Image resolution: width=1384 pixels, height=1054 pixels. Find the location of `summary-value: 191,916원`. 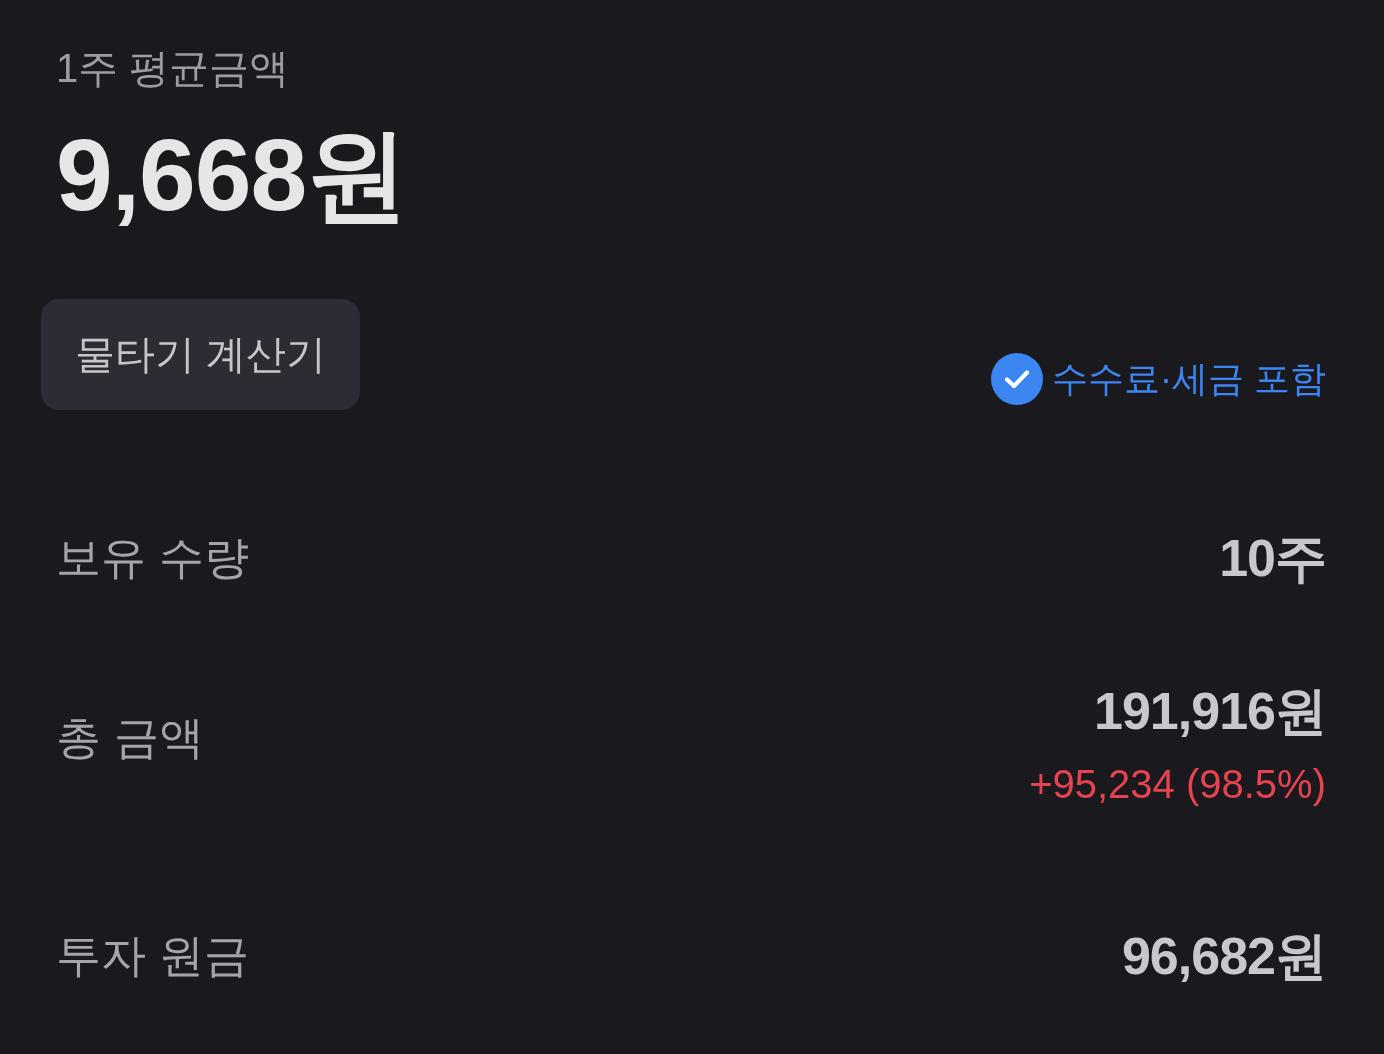

summary-value: 191,916원 is located at coordinates (1210, 711).